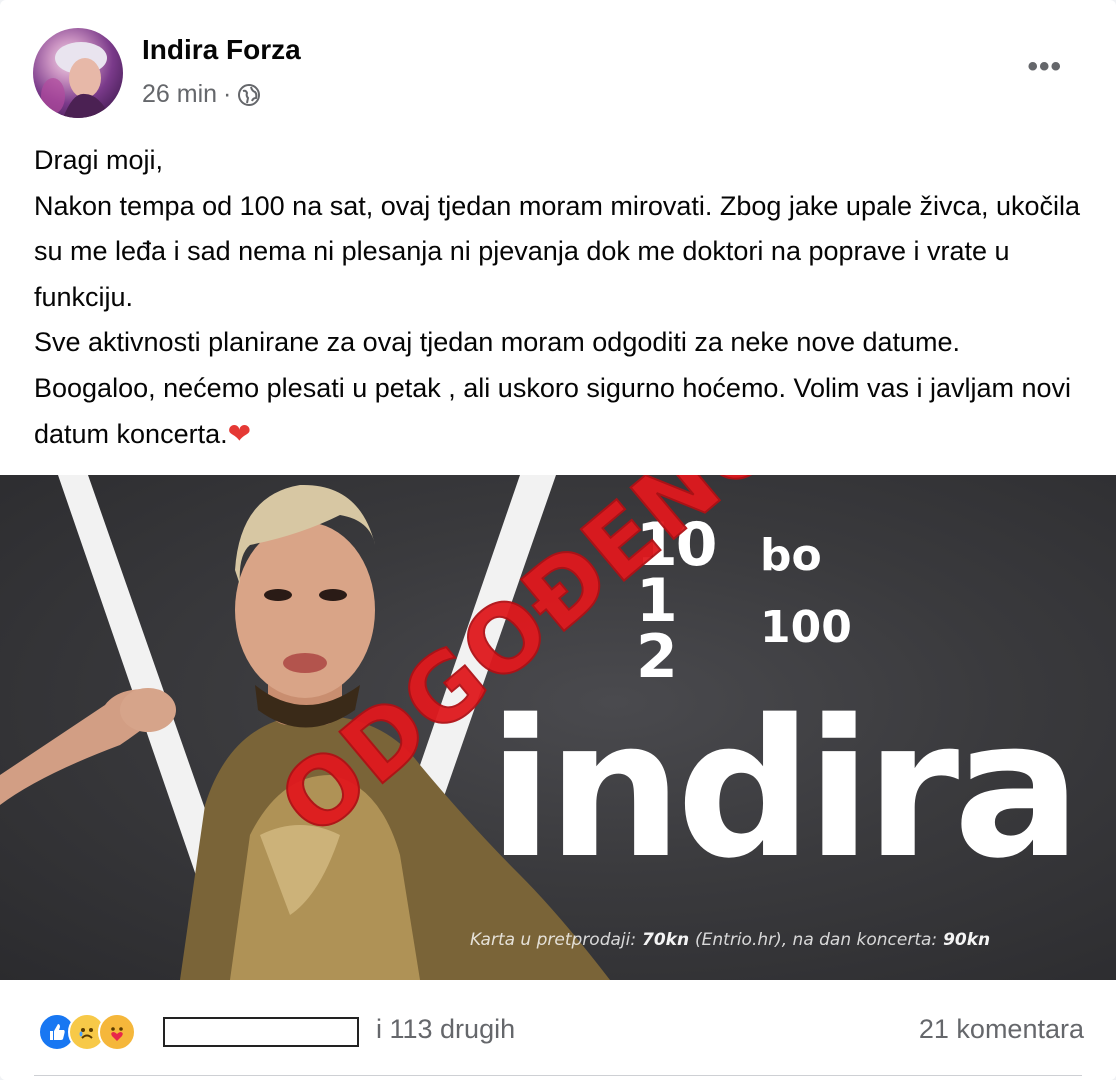  Describe the element at coordinates (261, 1032) in the screenshot. I see `redacted-names` at that location.